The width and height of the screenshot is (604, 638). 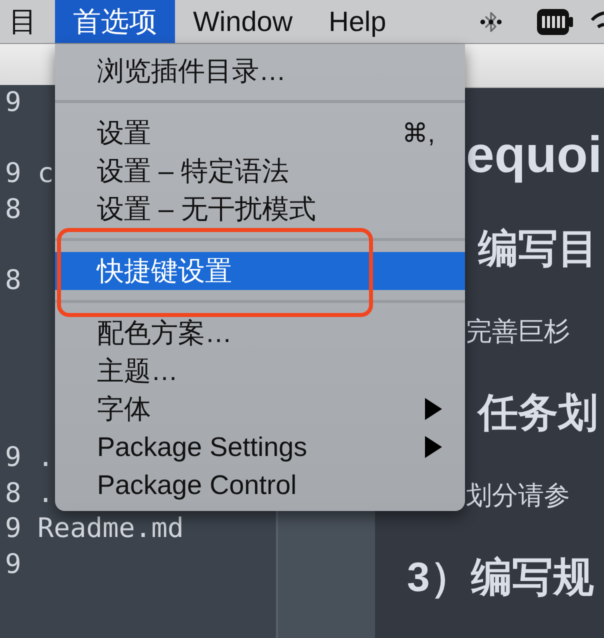 I want to click on heading-text: 编写目, so click(x=538, y=249).